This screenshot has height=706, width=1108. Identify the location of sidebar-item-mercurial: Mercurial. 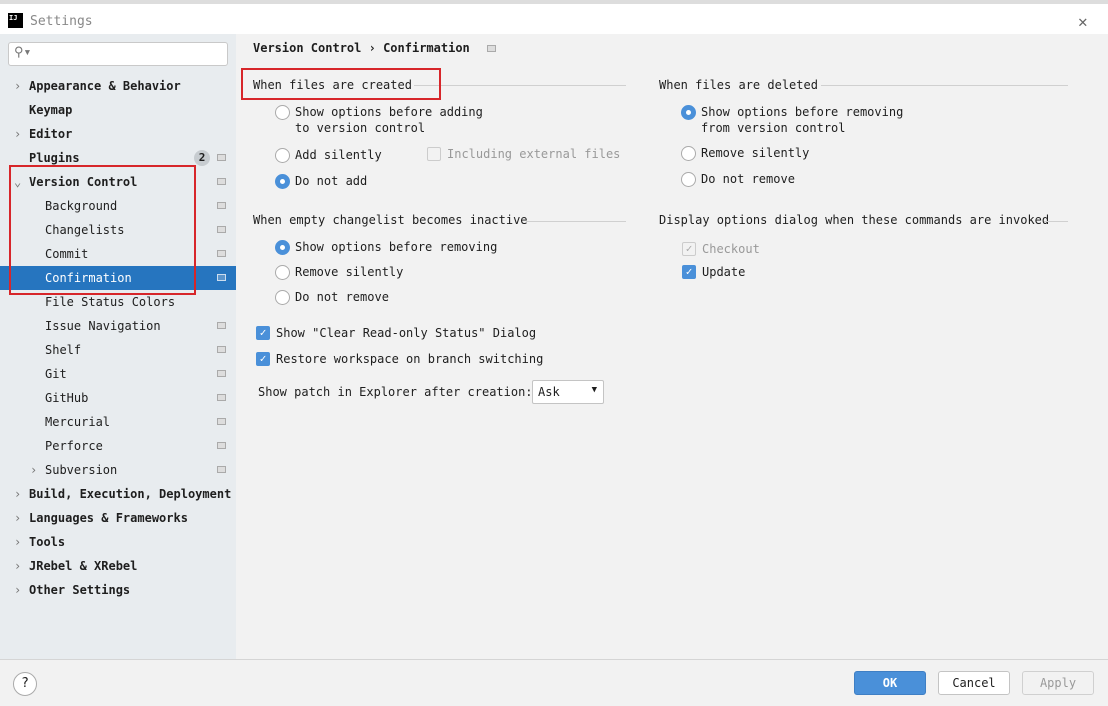
(118, 422).